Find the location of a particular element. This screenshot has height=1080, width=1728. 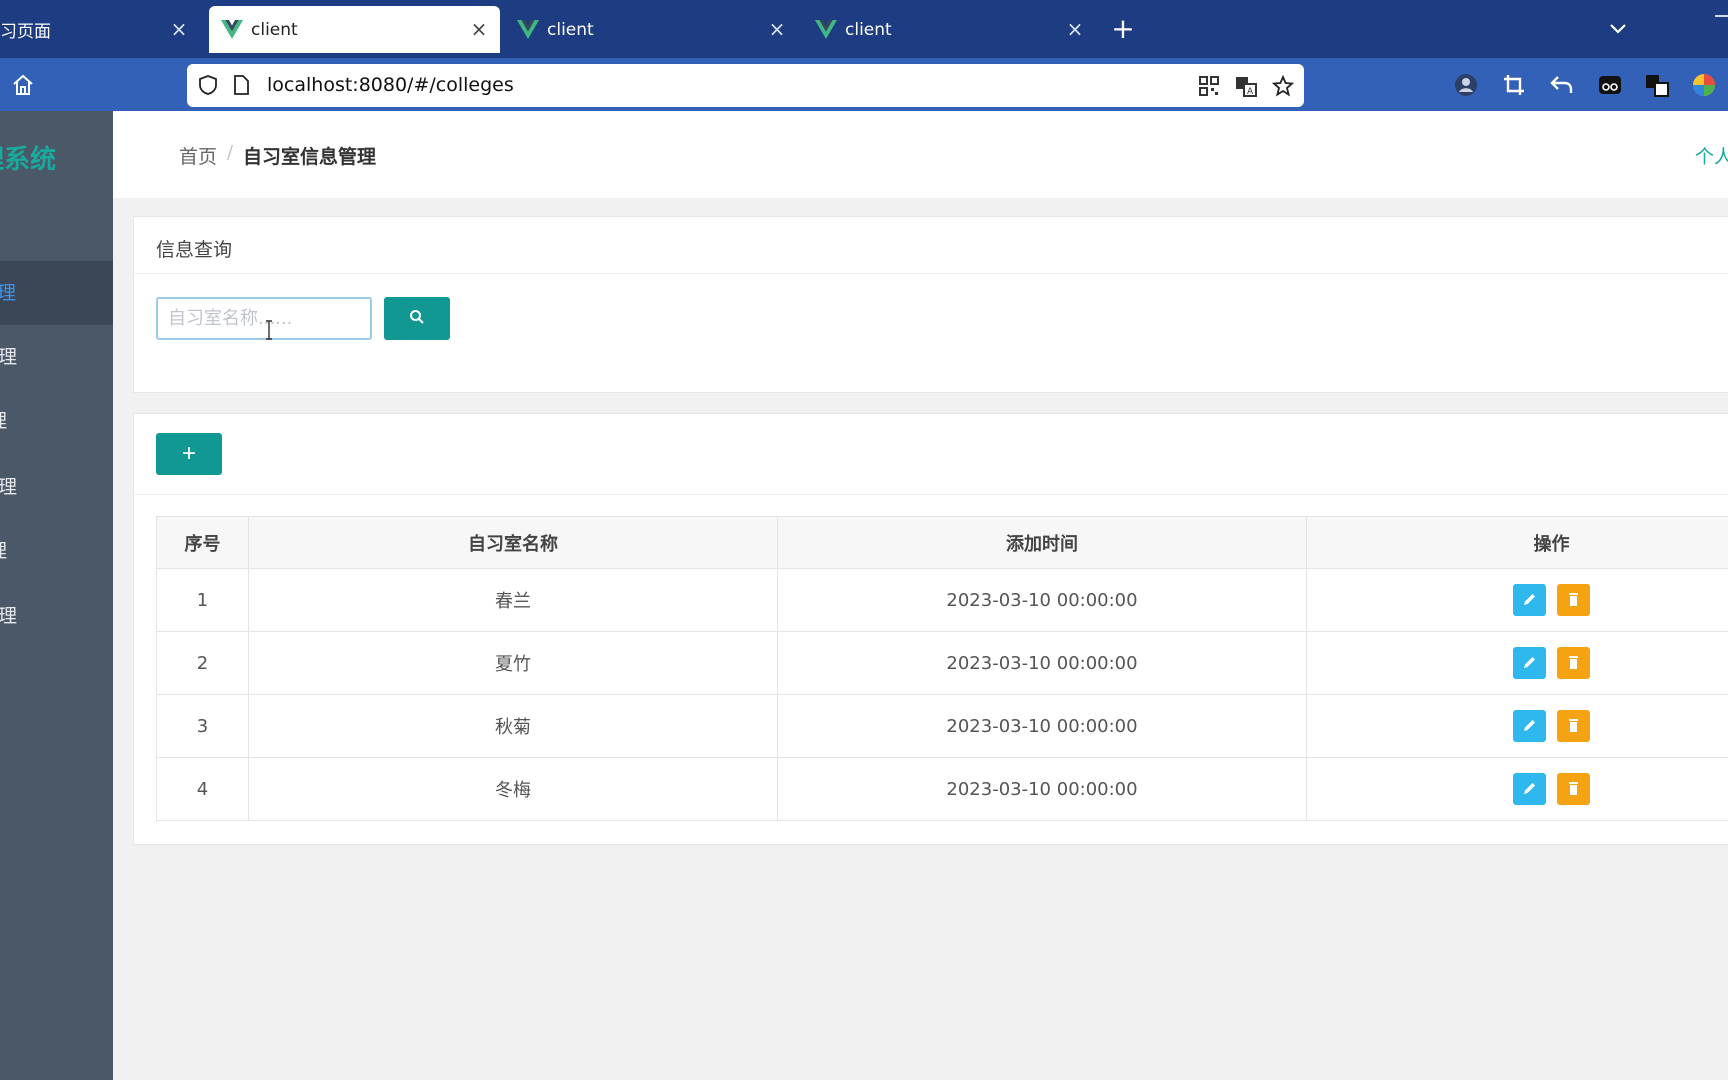

add-button: + is located at coordinates (189, 454).